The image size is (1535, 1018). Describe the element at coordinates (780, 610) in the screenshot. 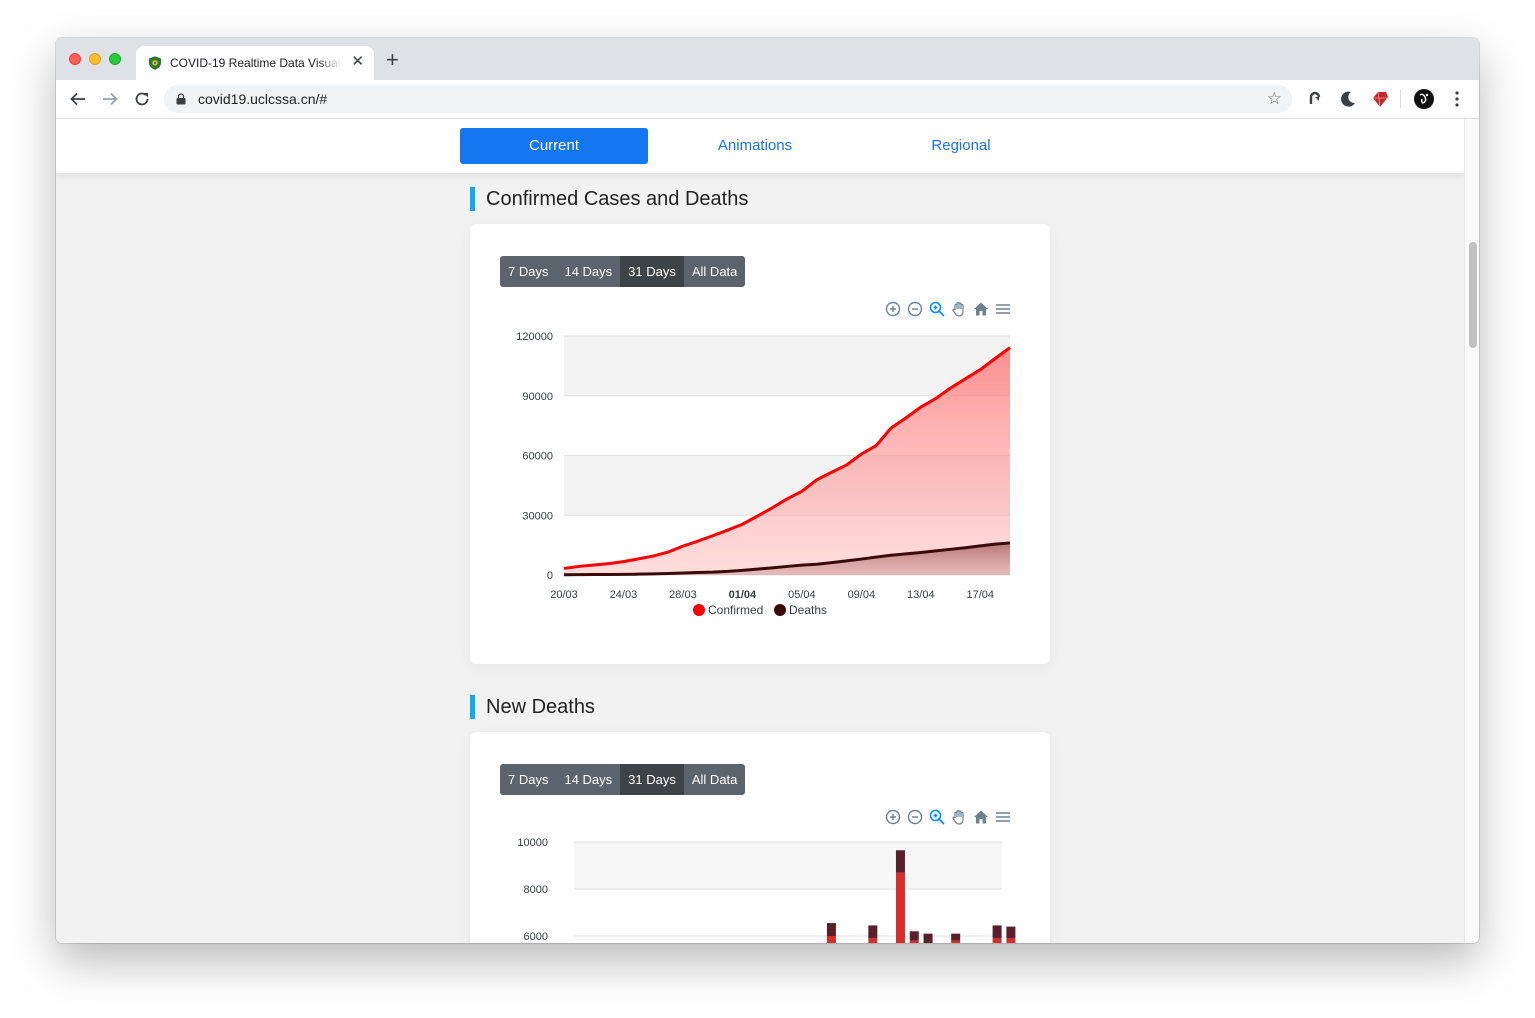

I see `legend-marker-deaths` at that location.